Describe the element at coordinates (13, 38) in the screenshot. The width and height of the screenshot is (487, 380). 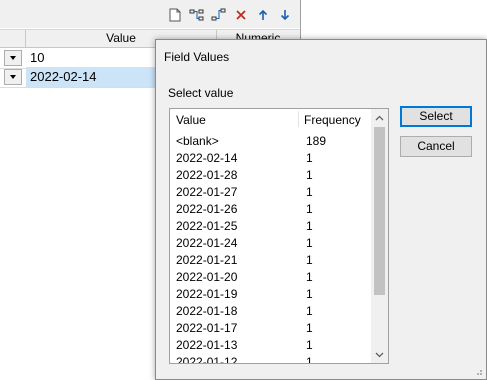
I see `header-spacer` at that location.